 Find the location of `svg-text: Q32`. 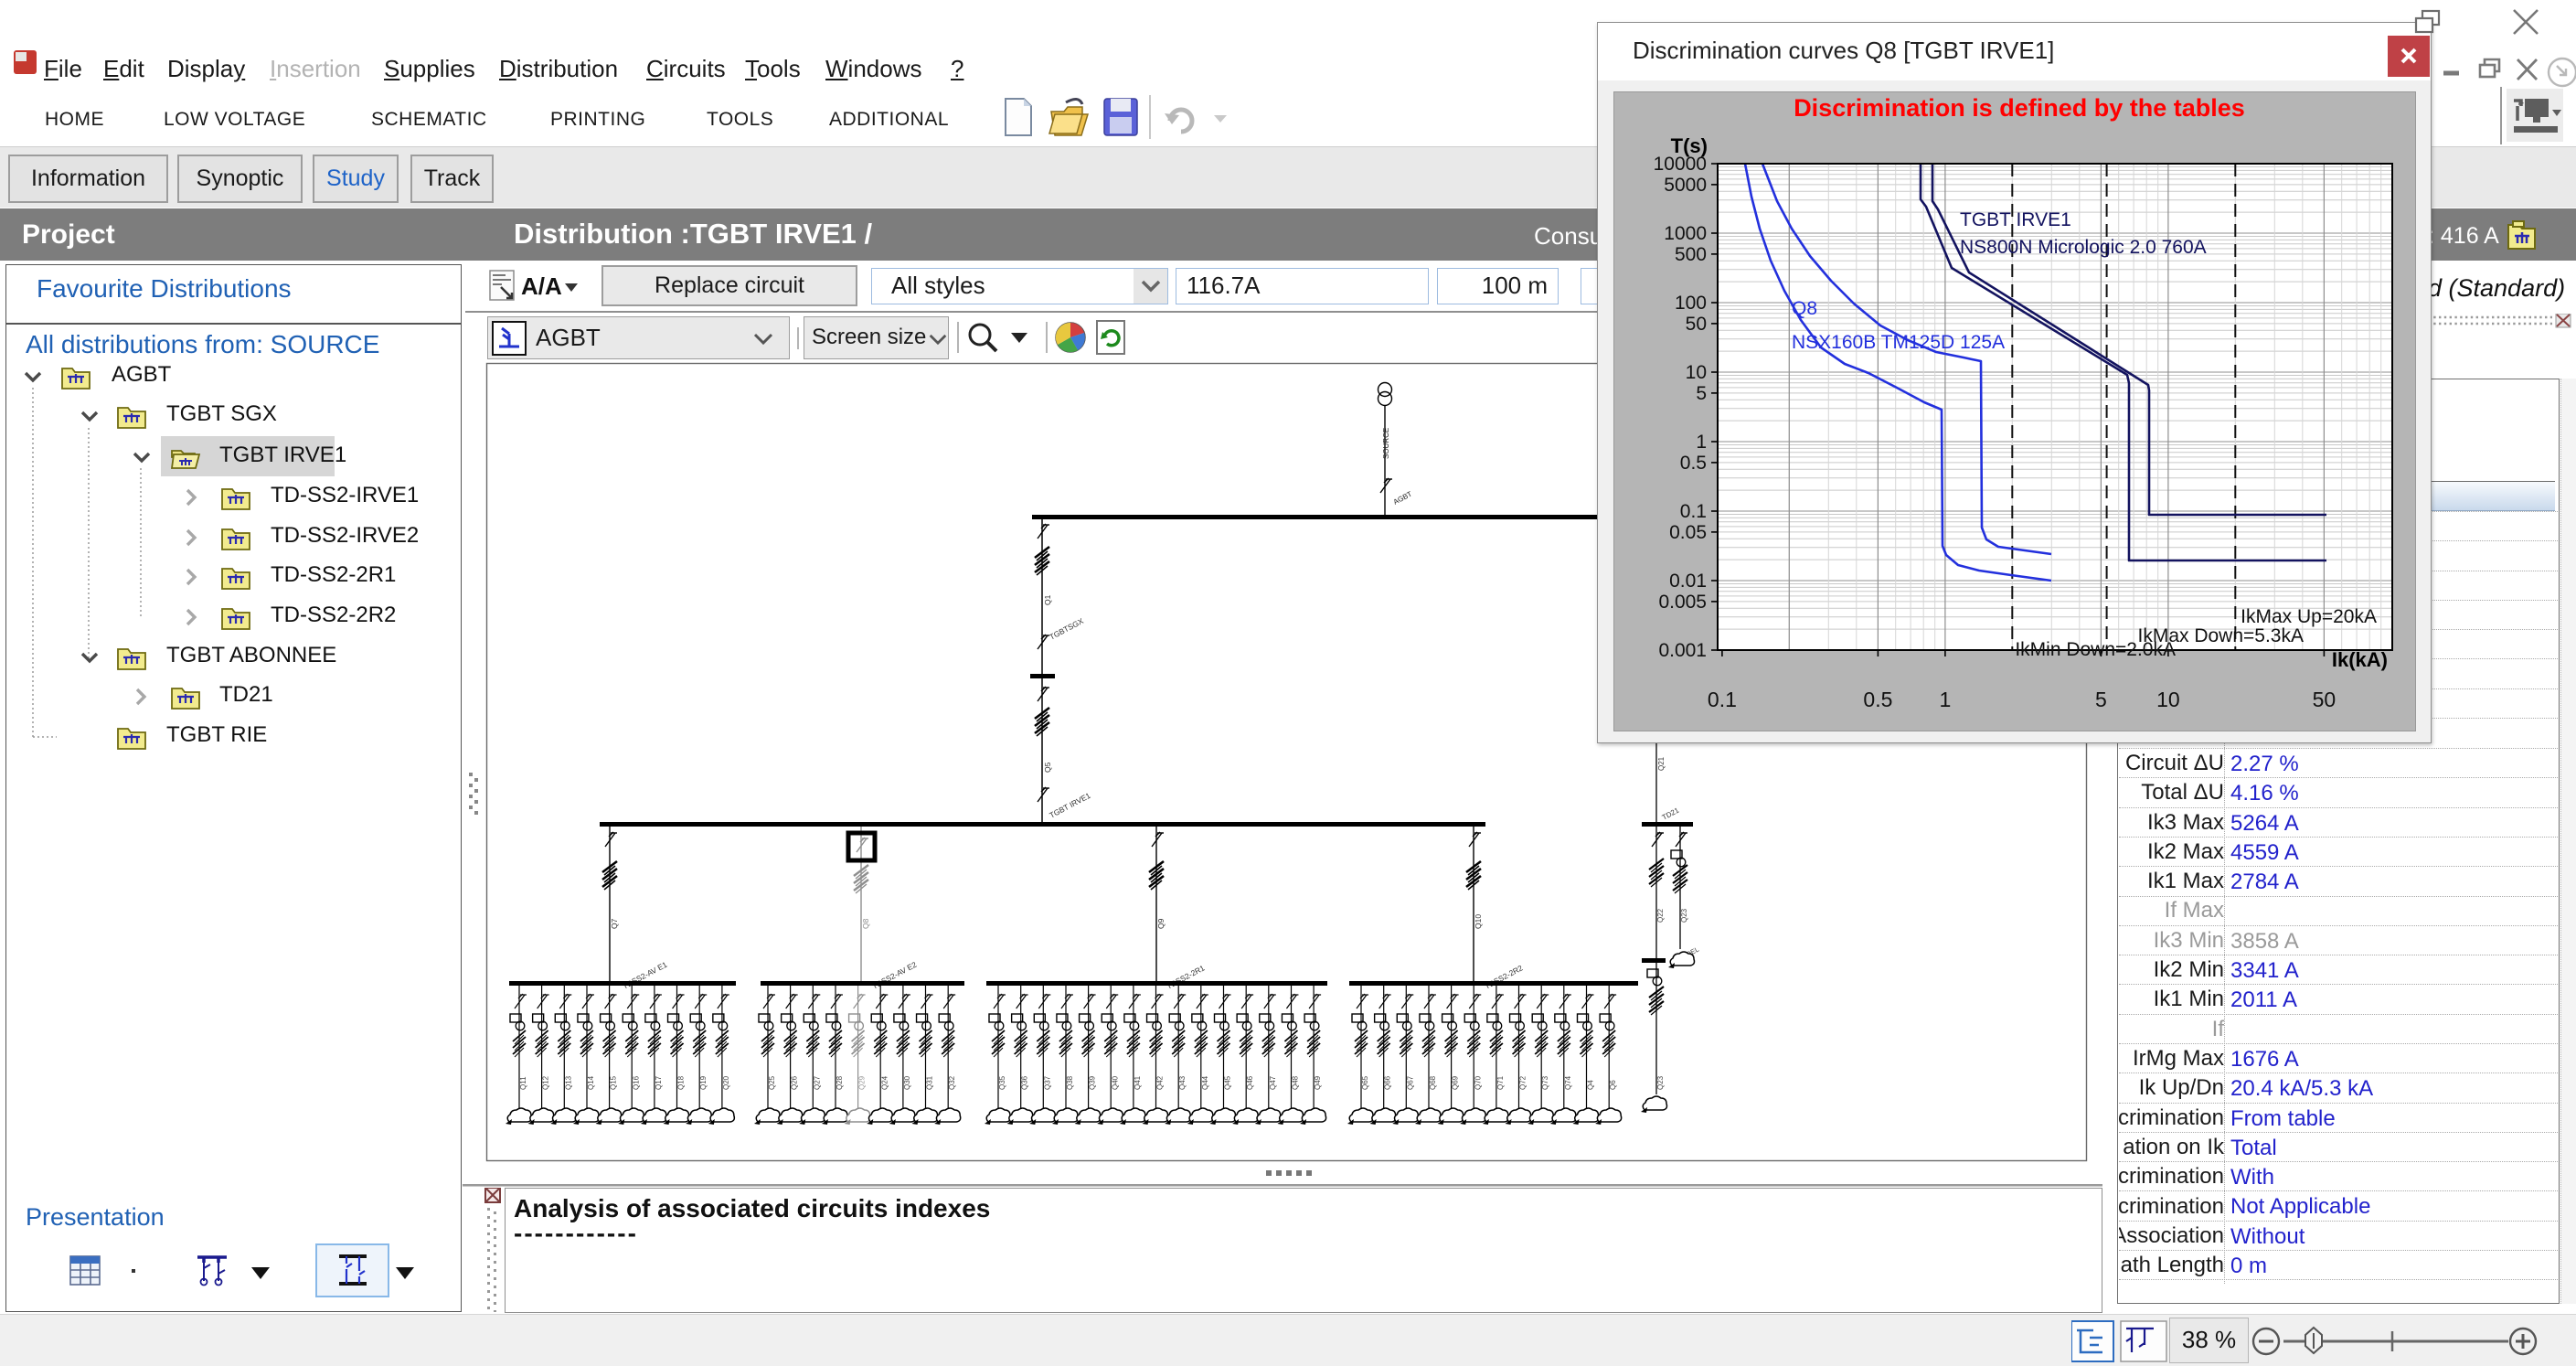

svg-text: Q32 is located at coordinates (952, 1082).